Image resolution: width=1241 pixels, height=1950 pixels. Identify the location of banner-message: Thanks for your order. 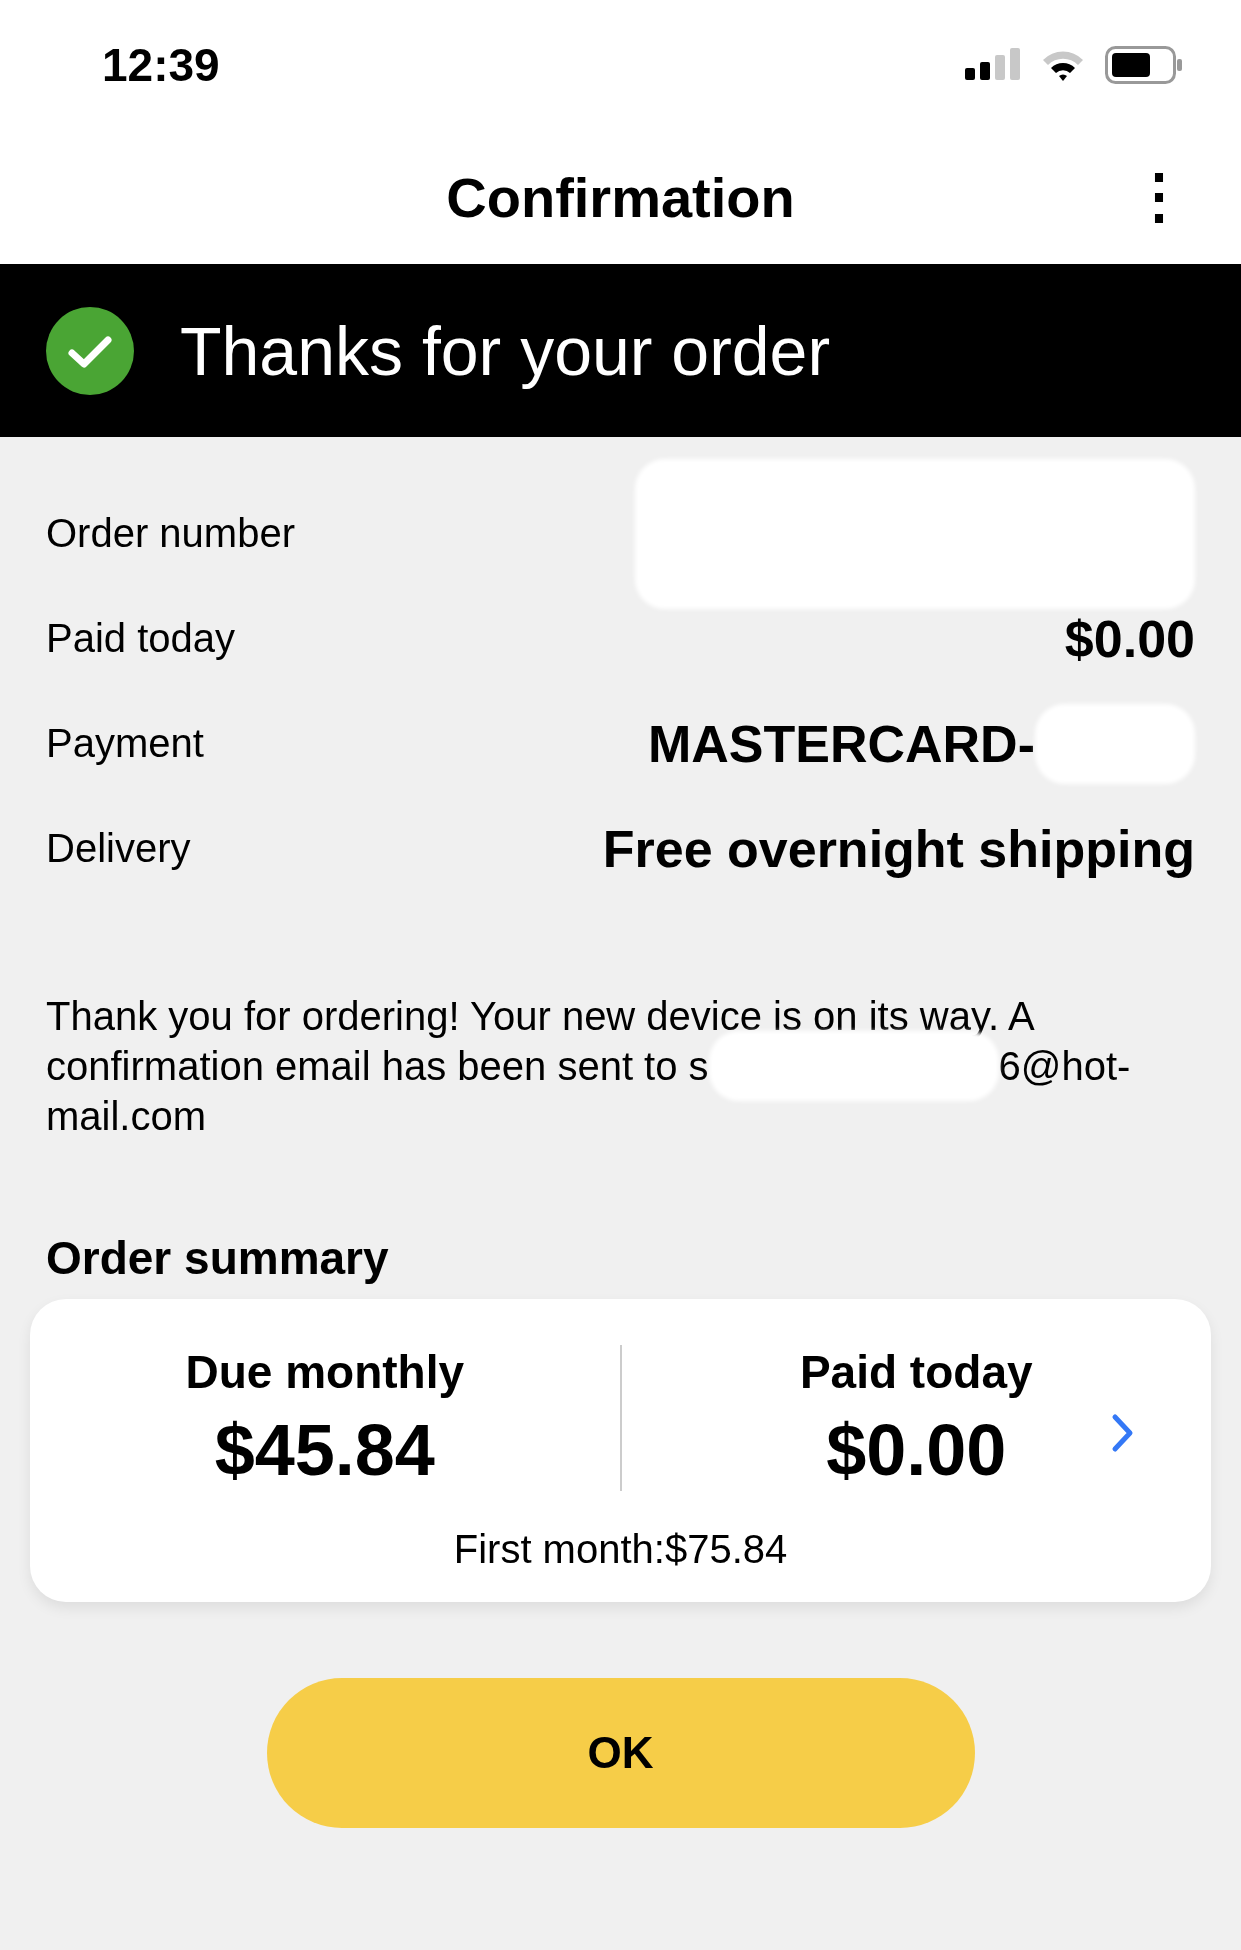
(505, 350).